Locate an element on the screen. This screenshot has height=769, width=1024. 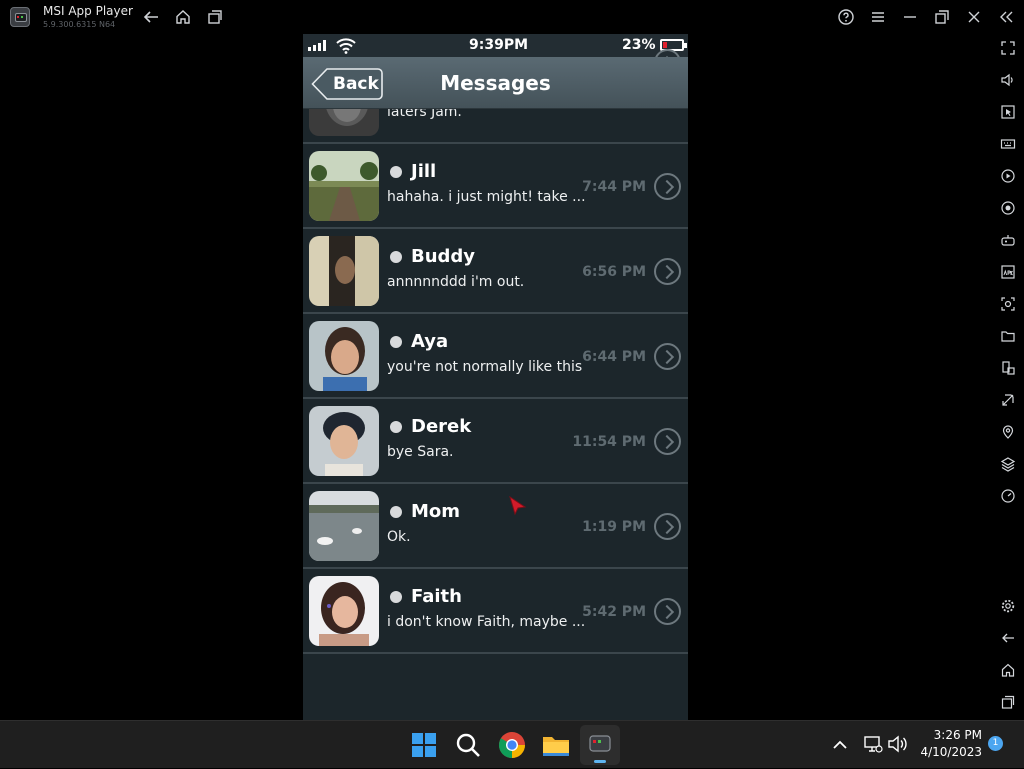
battery-percent: 23% is located at coordinates (639, 45).